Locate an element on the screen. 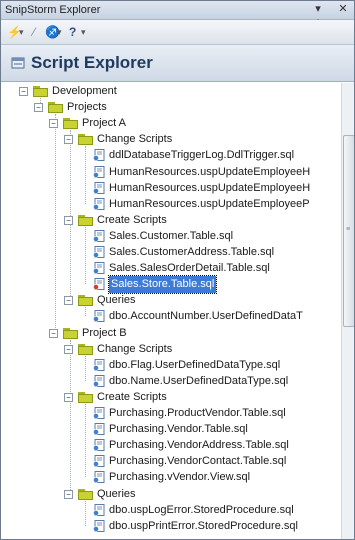 Image resolution: width=355 pixels, height=540 pixels. explorer-title: Script Explorer is located at coordinates (92, 62).